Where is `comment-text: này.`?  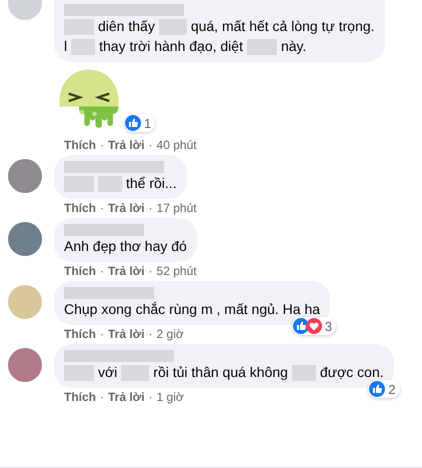
comment-text: này. is located at coordinates (293, 46).